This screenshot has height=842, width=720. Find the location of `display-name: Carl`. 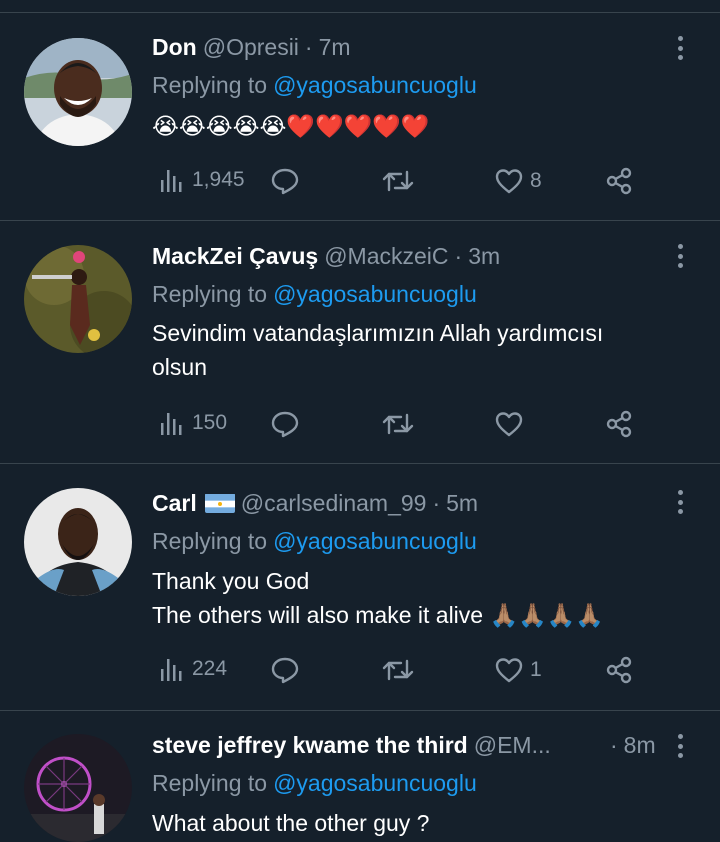

display-name: Carl is located at coordinates (174, 503).